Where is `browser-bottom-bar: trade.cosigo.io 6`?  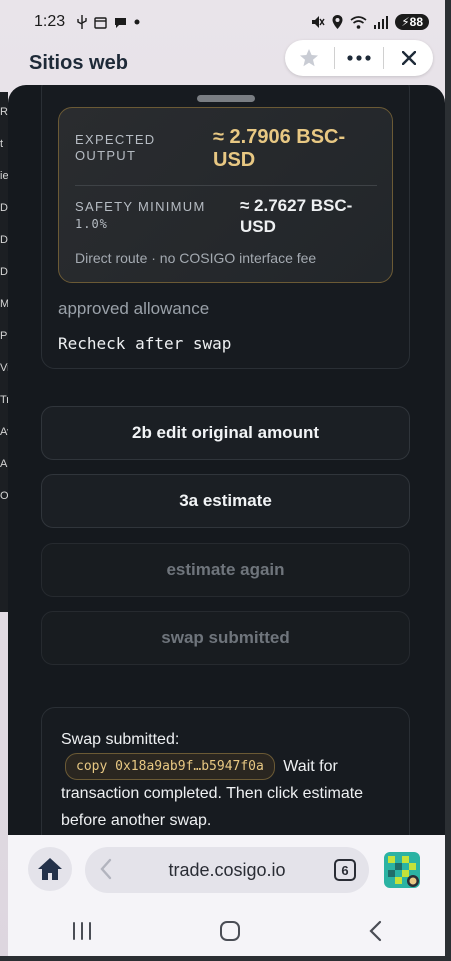 browser-bottom-bar: trade.cosigo.io 6 is located at coordinates (226, 870).